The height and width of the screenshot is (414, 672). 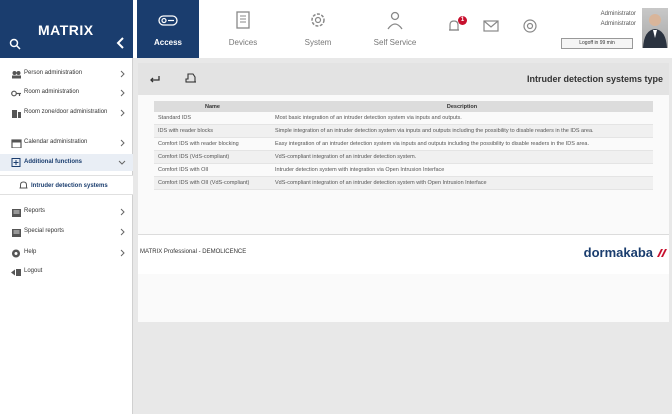 What do you see at coordinates (122, 162) in the screenshot?
I see `chevron-down-icon` at bounding box center [122, 162].